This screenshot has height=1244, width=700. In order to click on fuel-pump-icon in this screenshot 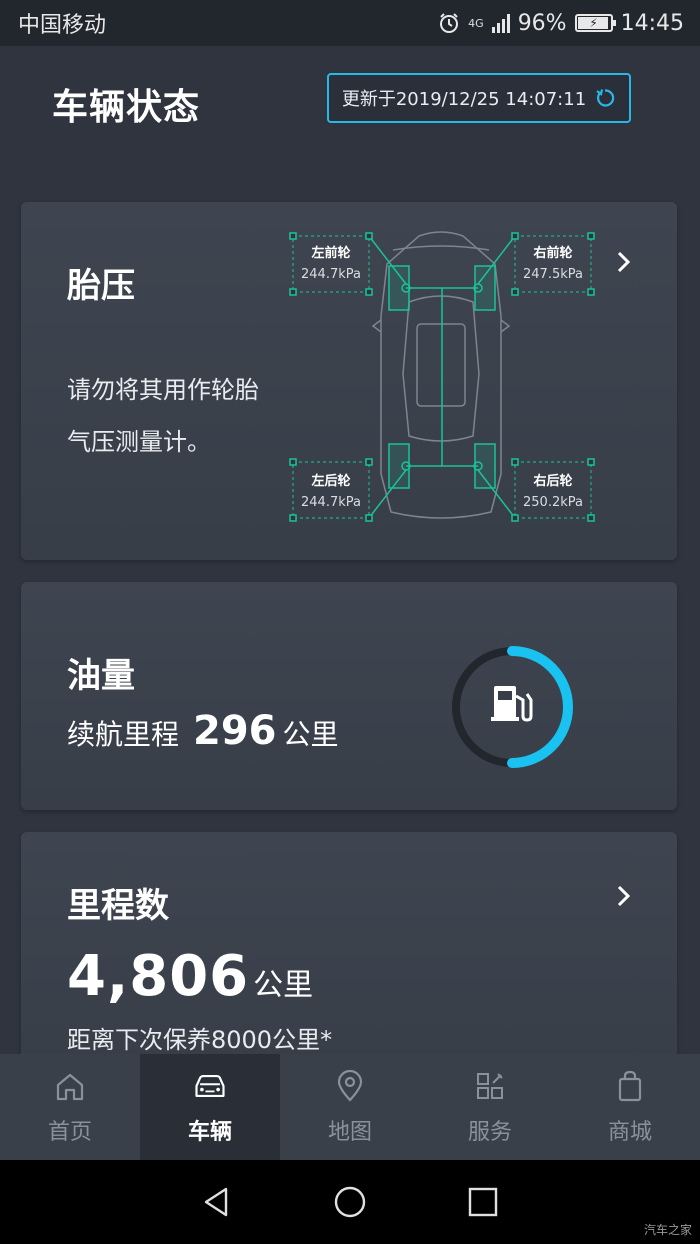, I will do `click(512, 704)`.